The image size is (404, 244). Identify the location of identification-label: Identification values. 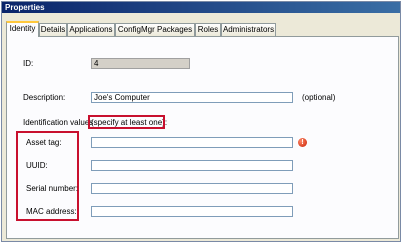
(58, 122).